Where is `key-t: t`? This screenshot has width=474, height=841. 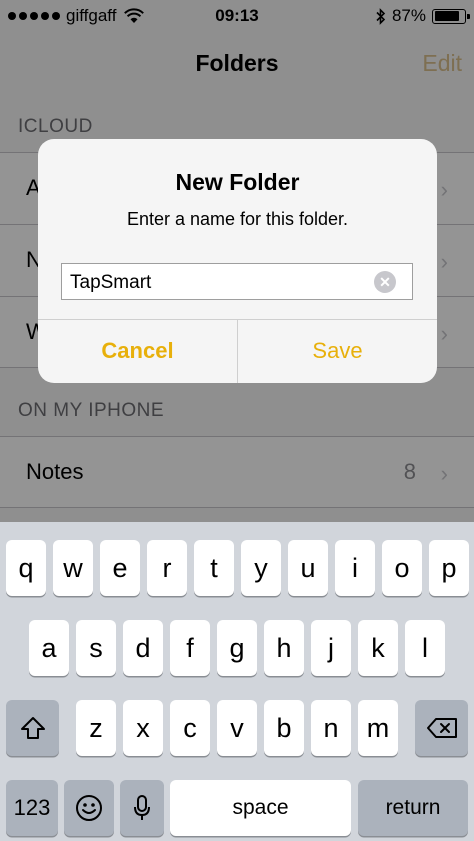
key-t: t is located at coordinates (214, 568).